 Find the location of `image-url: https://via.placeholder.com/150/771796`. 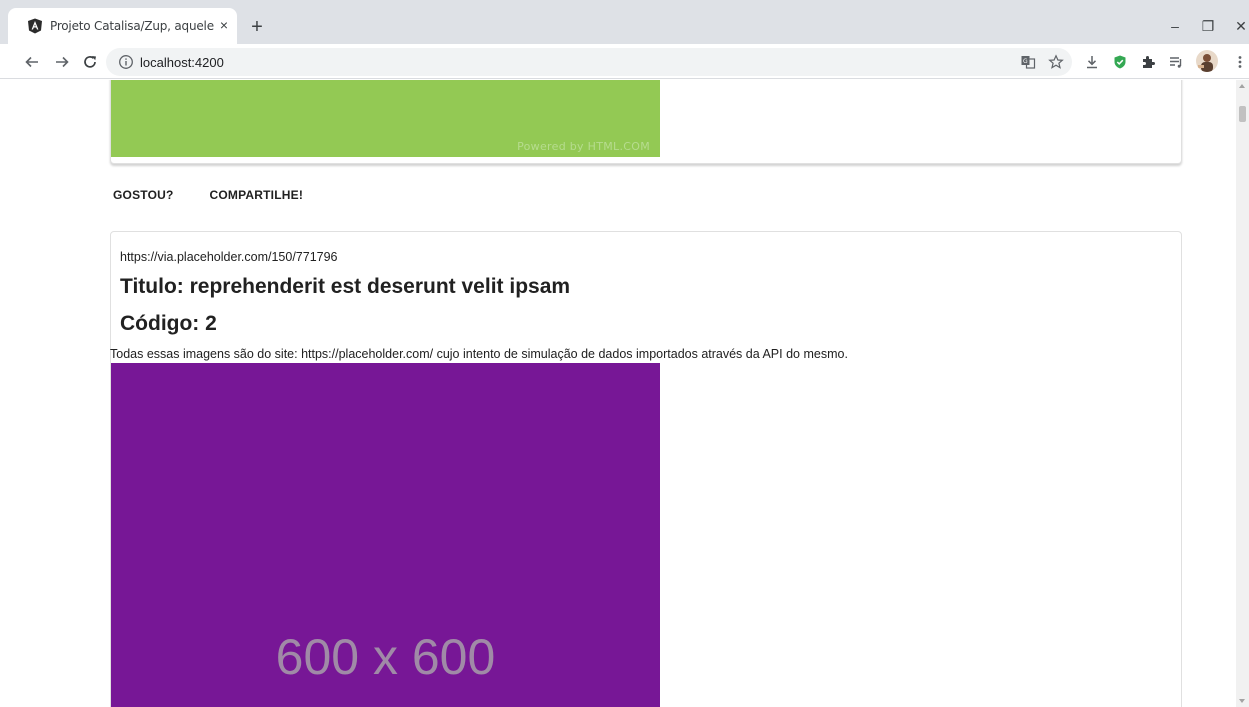

image-url: https://via.placeholder.com/150/771796 is located at coordinates (229, 257).